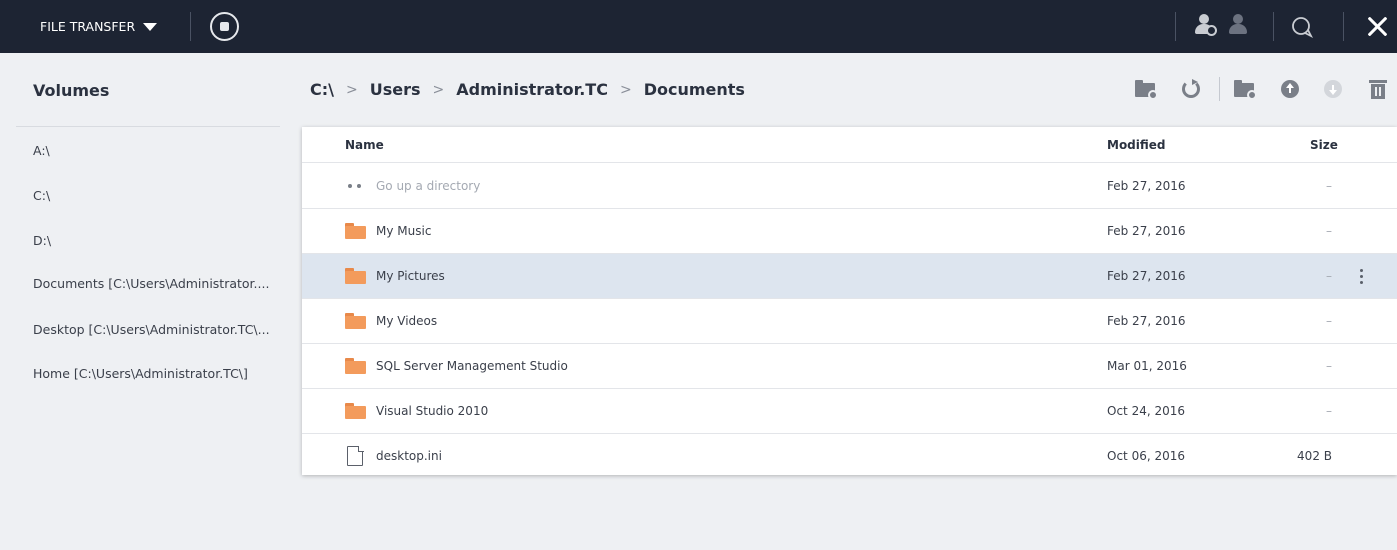  What do you see at coordinates (41, 195) in the screenshot?
I see `volume-item-c: C:\` at bounding box center [41, 195].